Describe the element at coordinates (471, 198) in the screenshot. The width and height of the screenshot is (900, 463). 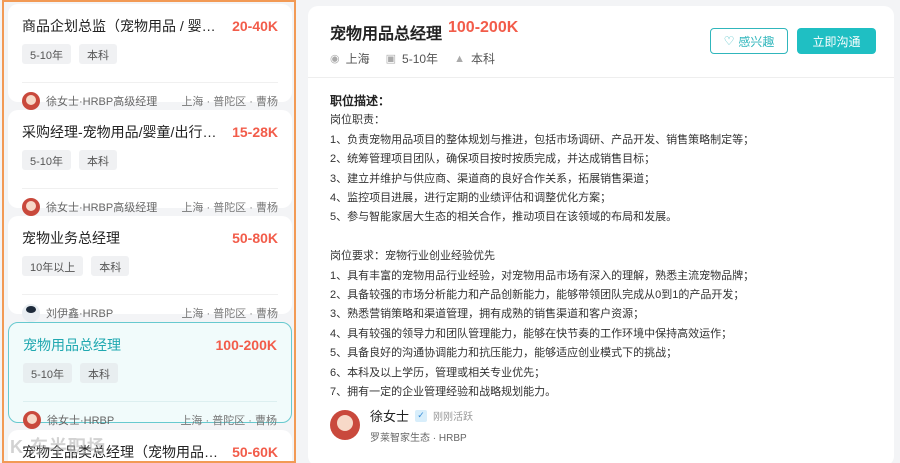
I see `duty-item: 4、监控项目进展，进行定期的业绩评估和调整优化方案；` at that location.